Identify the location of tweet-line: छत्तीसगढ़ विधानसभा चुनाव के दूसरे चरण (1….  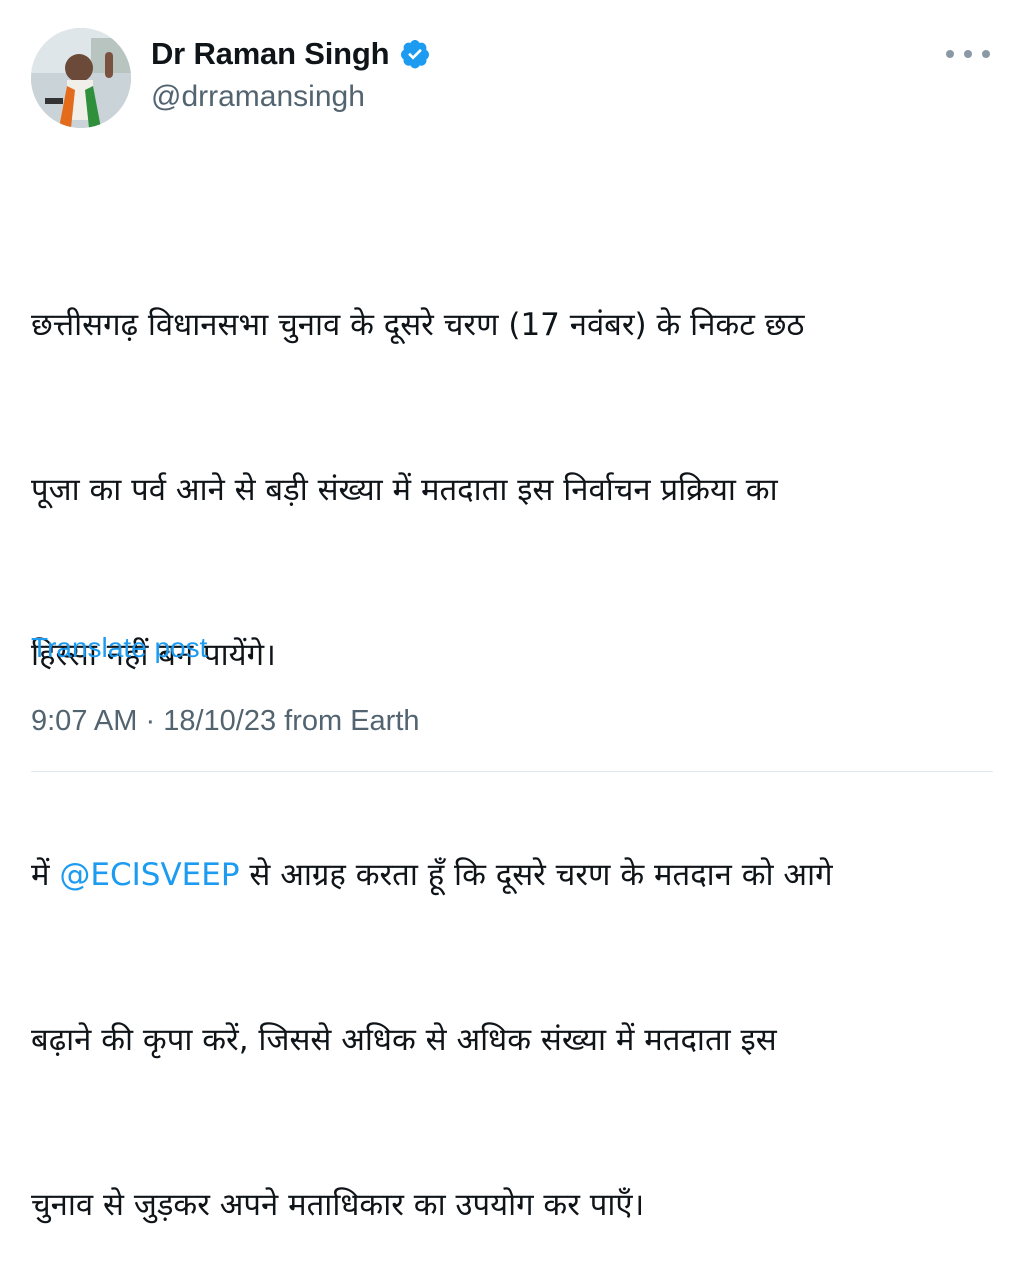
(418, 325).